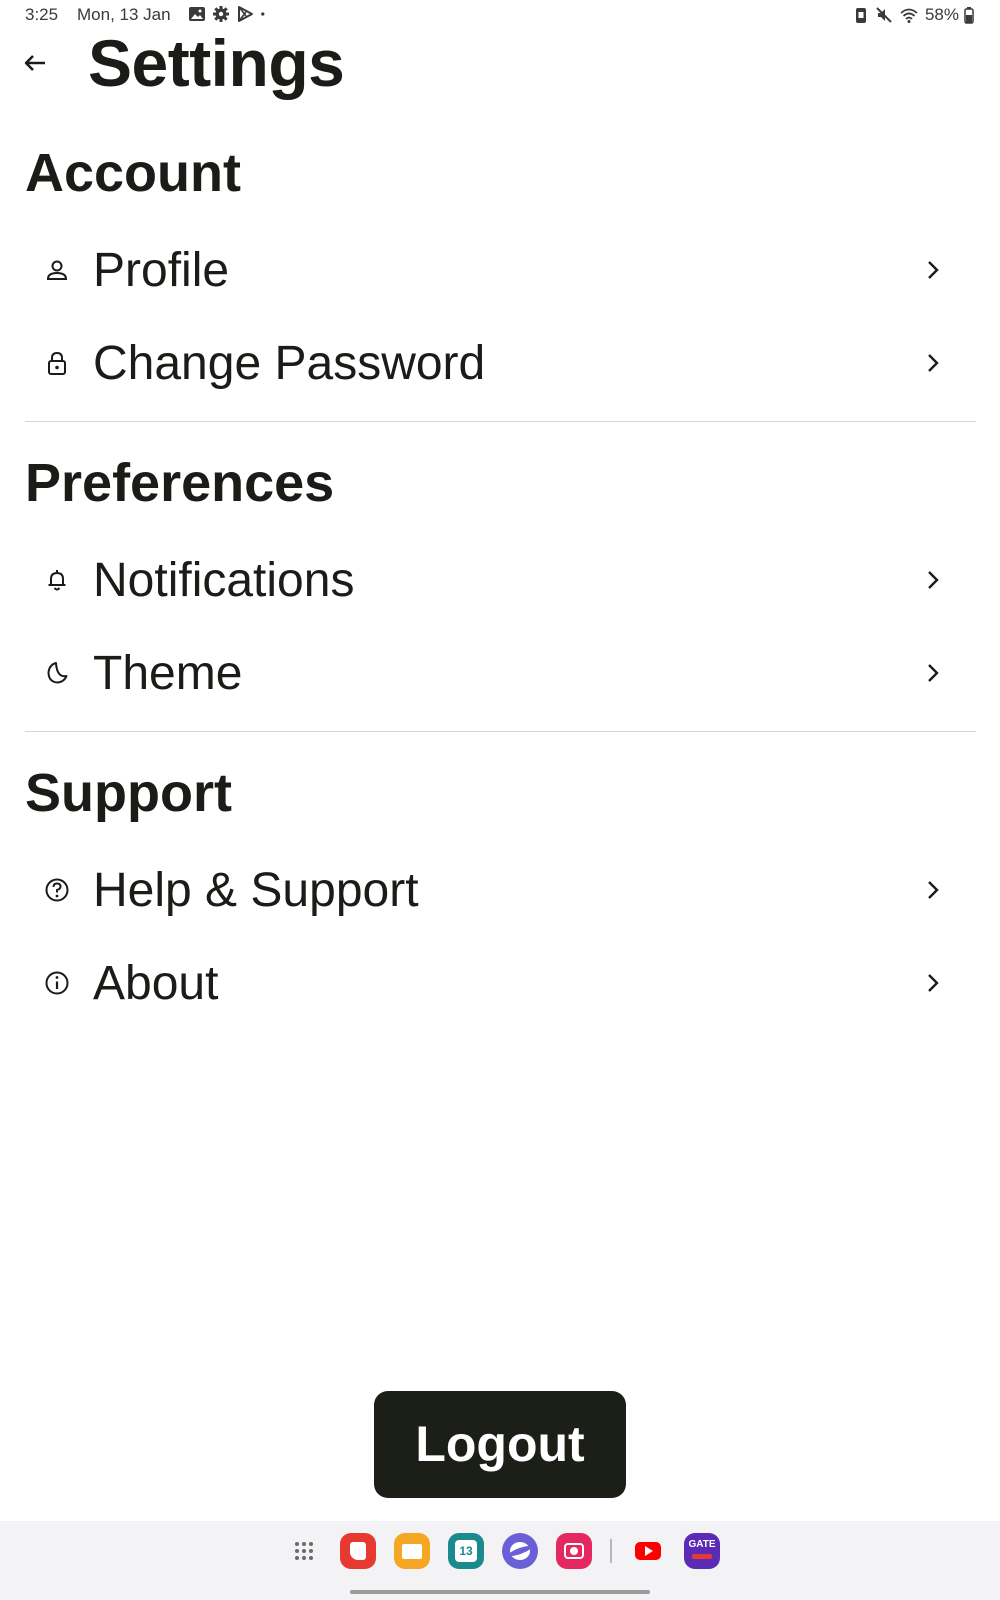  I want to click on settings-row-theme: Theme, so click(495, 674).